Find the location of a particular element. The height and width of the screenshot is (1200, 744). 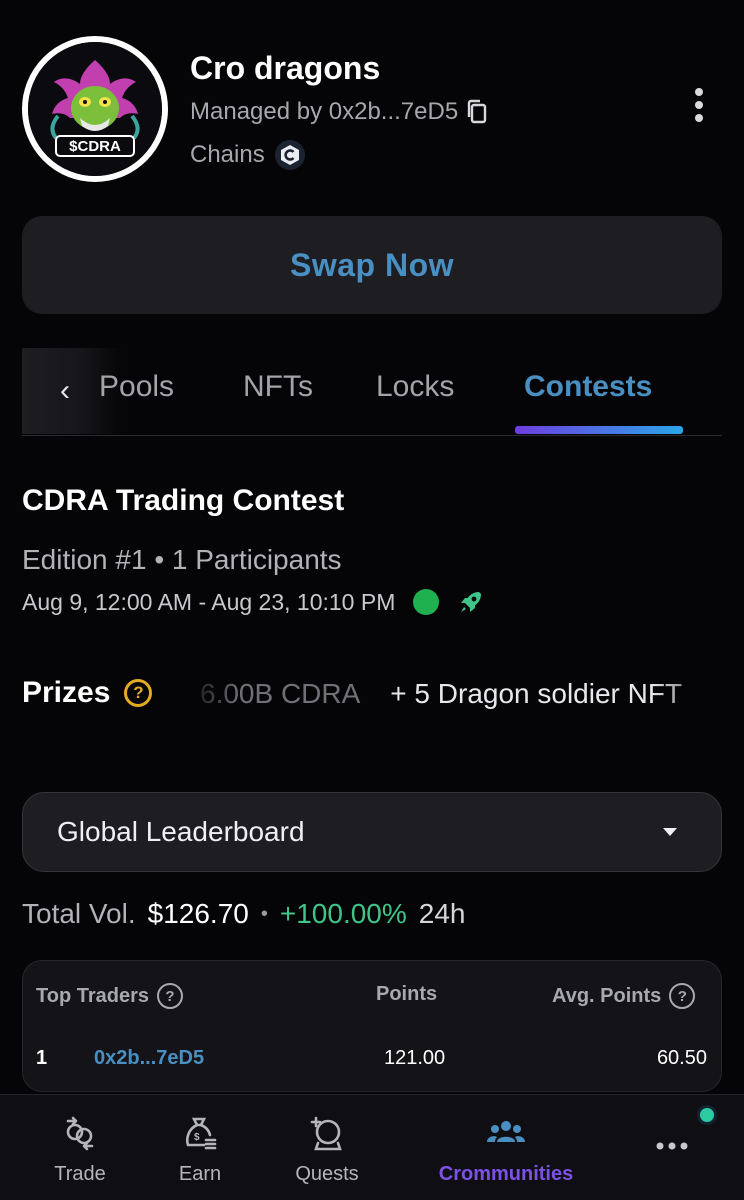

prizes-heading: Prizes ? is located at coordinates (87, 693).